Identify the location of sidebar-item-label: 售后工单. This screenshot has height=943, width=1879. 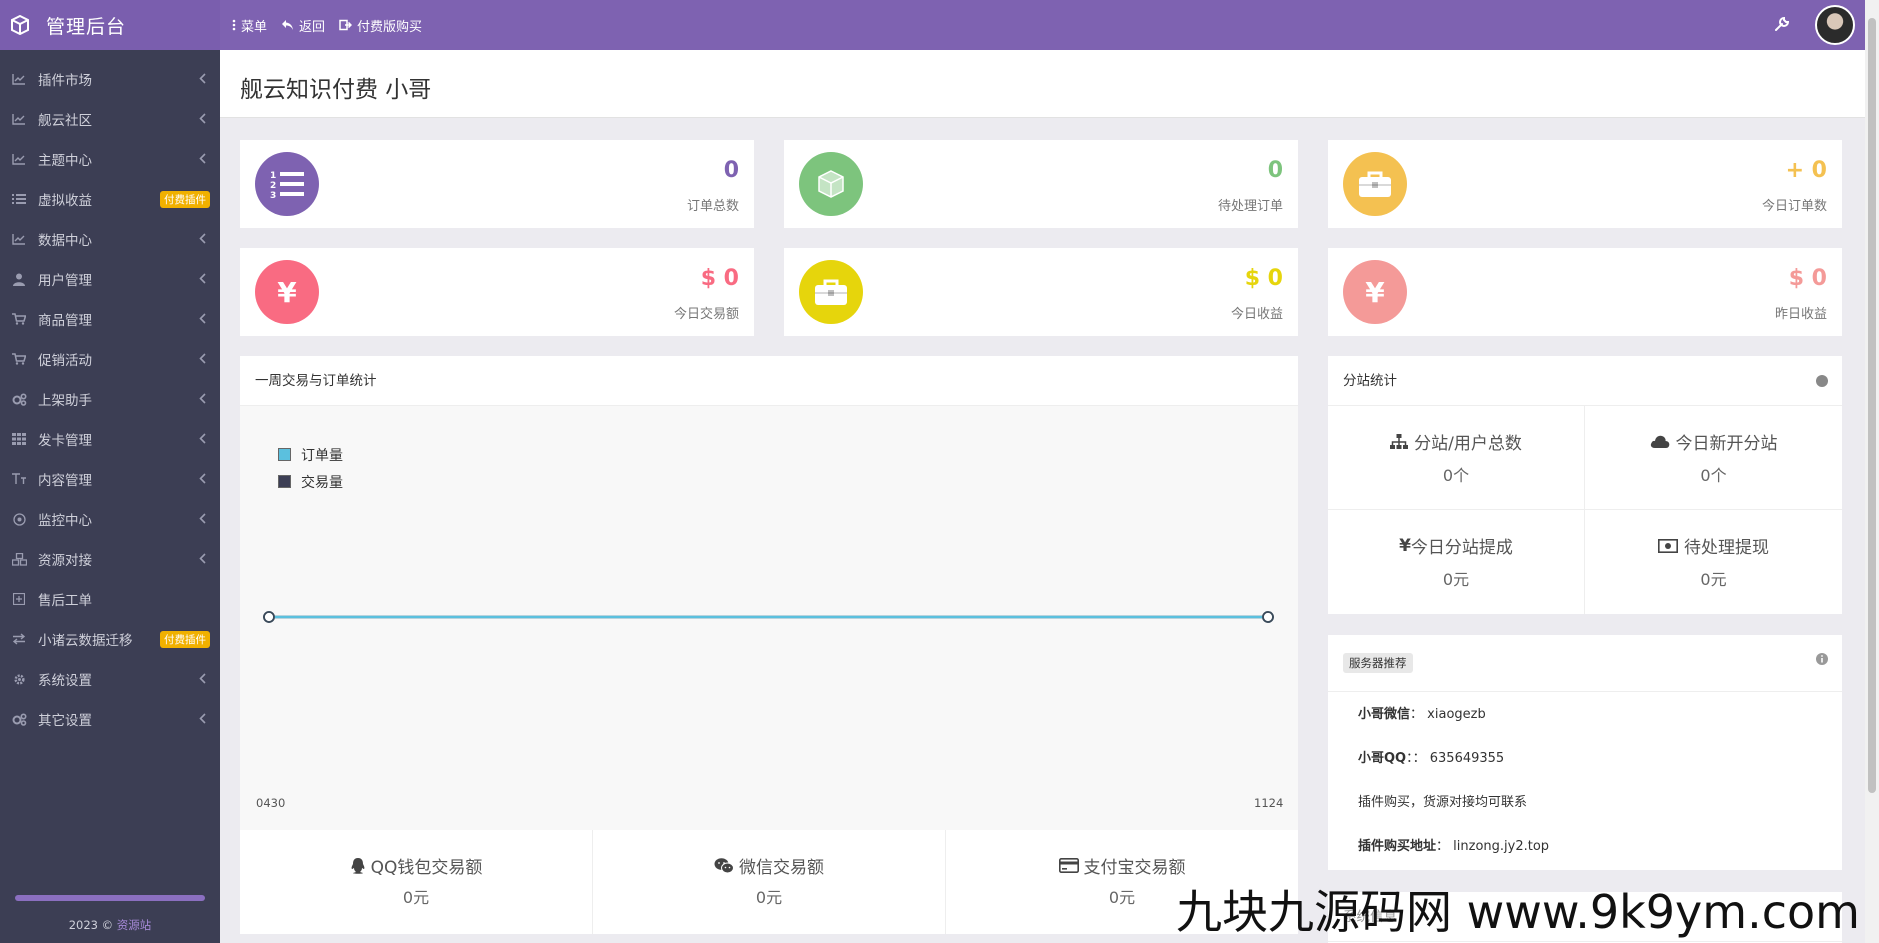
(65, 601).